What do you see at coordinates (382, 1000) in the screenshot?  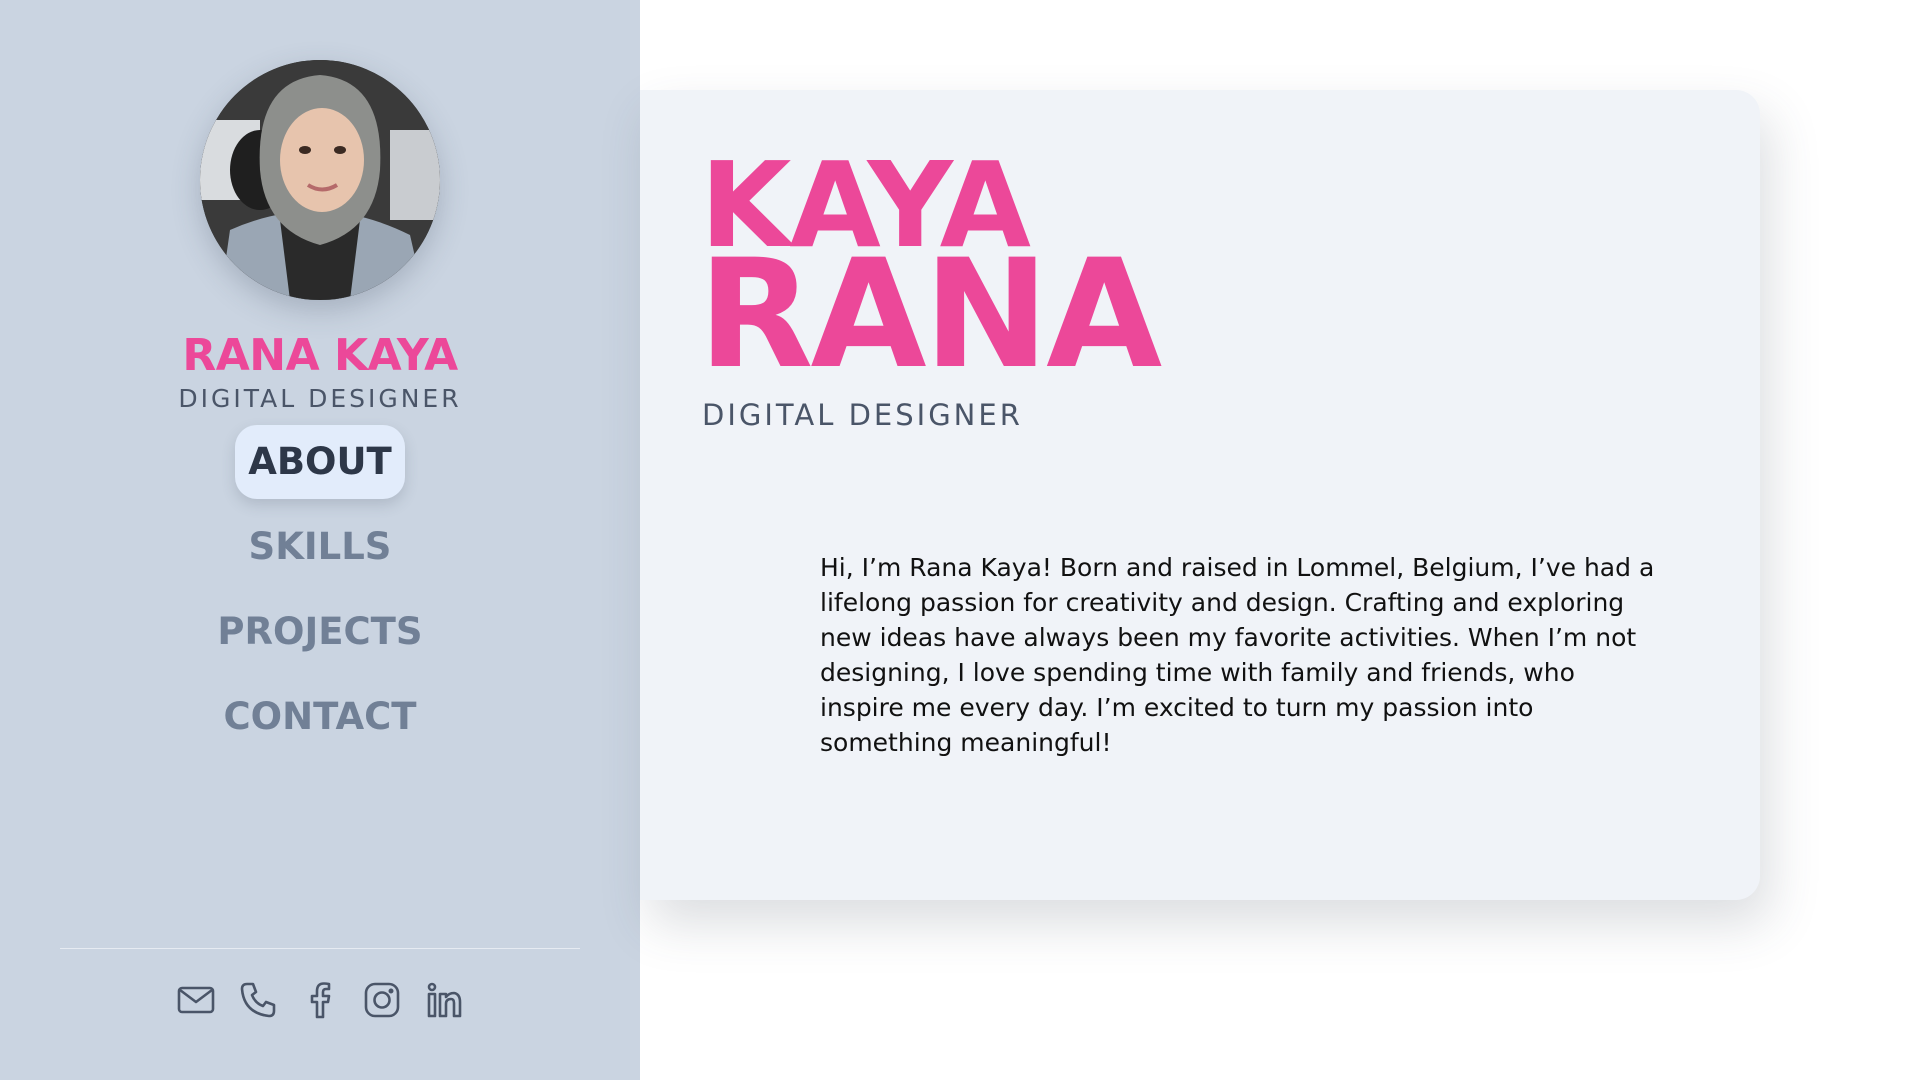 I see `instagram-icon` at bounding box center [382, 1000].